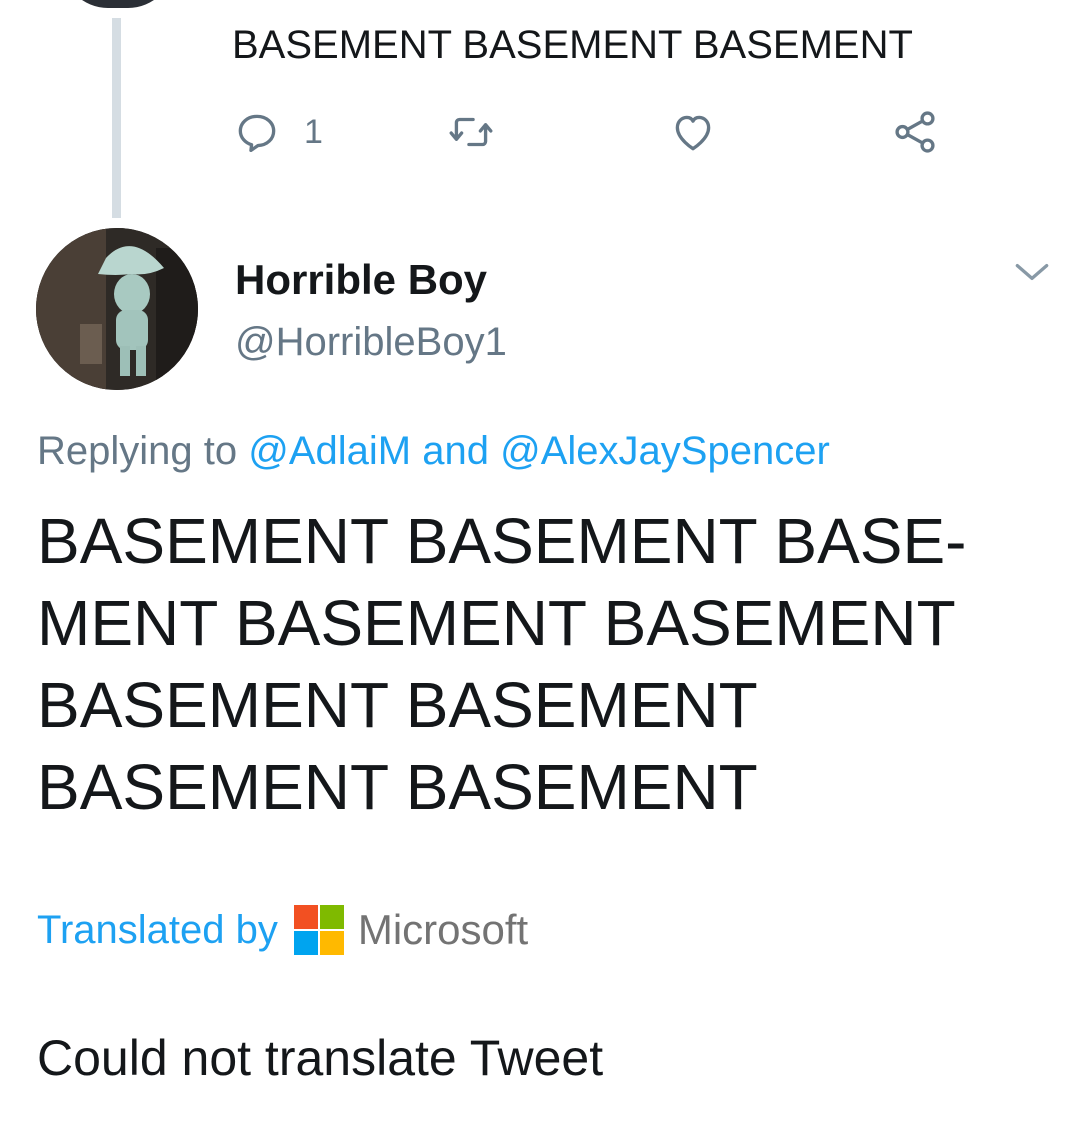 Image resolution: width=1080 pixels, height=1143 pixels. I want to click on parent-avatar, so click(118, 4).